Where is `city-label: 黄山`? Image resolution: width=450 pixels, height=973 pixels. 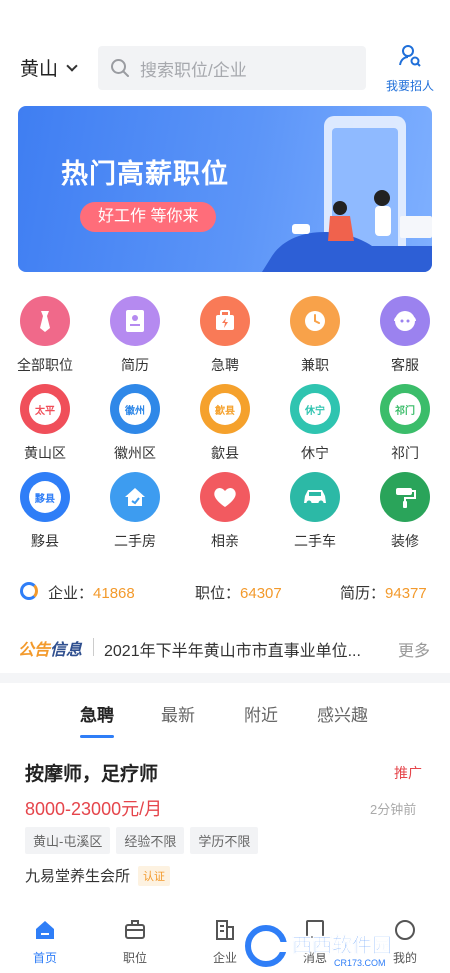
city-label: 黄山 is located at coordinates (39, 69).